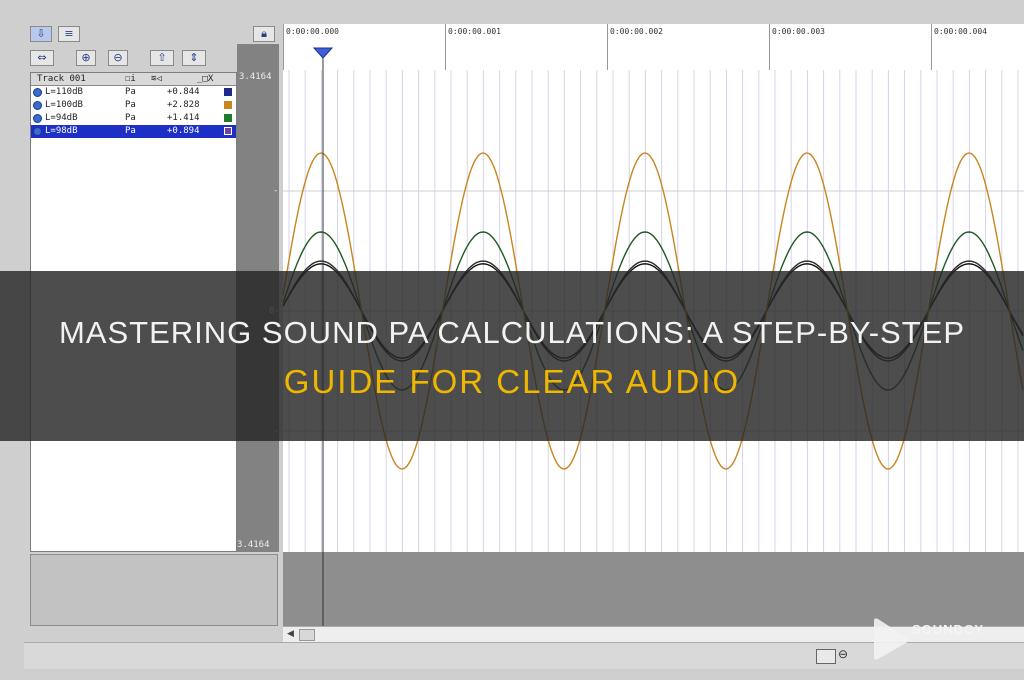 The image size is (1024, 680). What do you see at coordinates (61, 79) in the screenshot?
I see `track-title: Track 001` at bounding box center [61, 79].